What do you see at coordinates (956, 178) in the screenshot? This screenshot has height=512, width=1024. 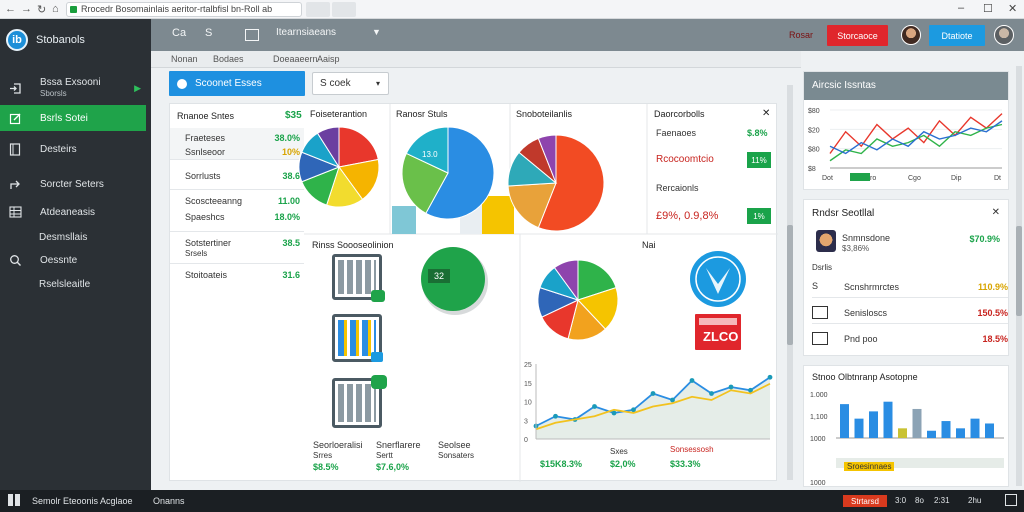 I see `x-tick-label: Dip` at bounding box center [956, 178].